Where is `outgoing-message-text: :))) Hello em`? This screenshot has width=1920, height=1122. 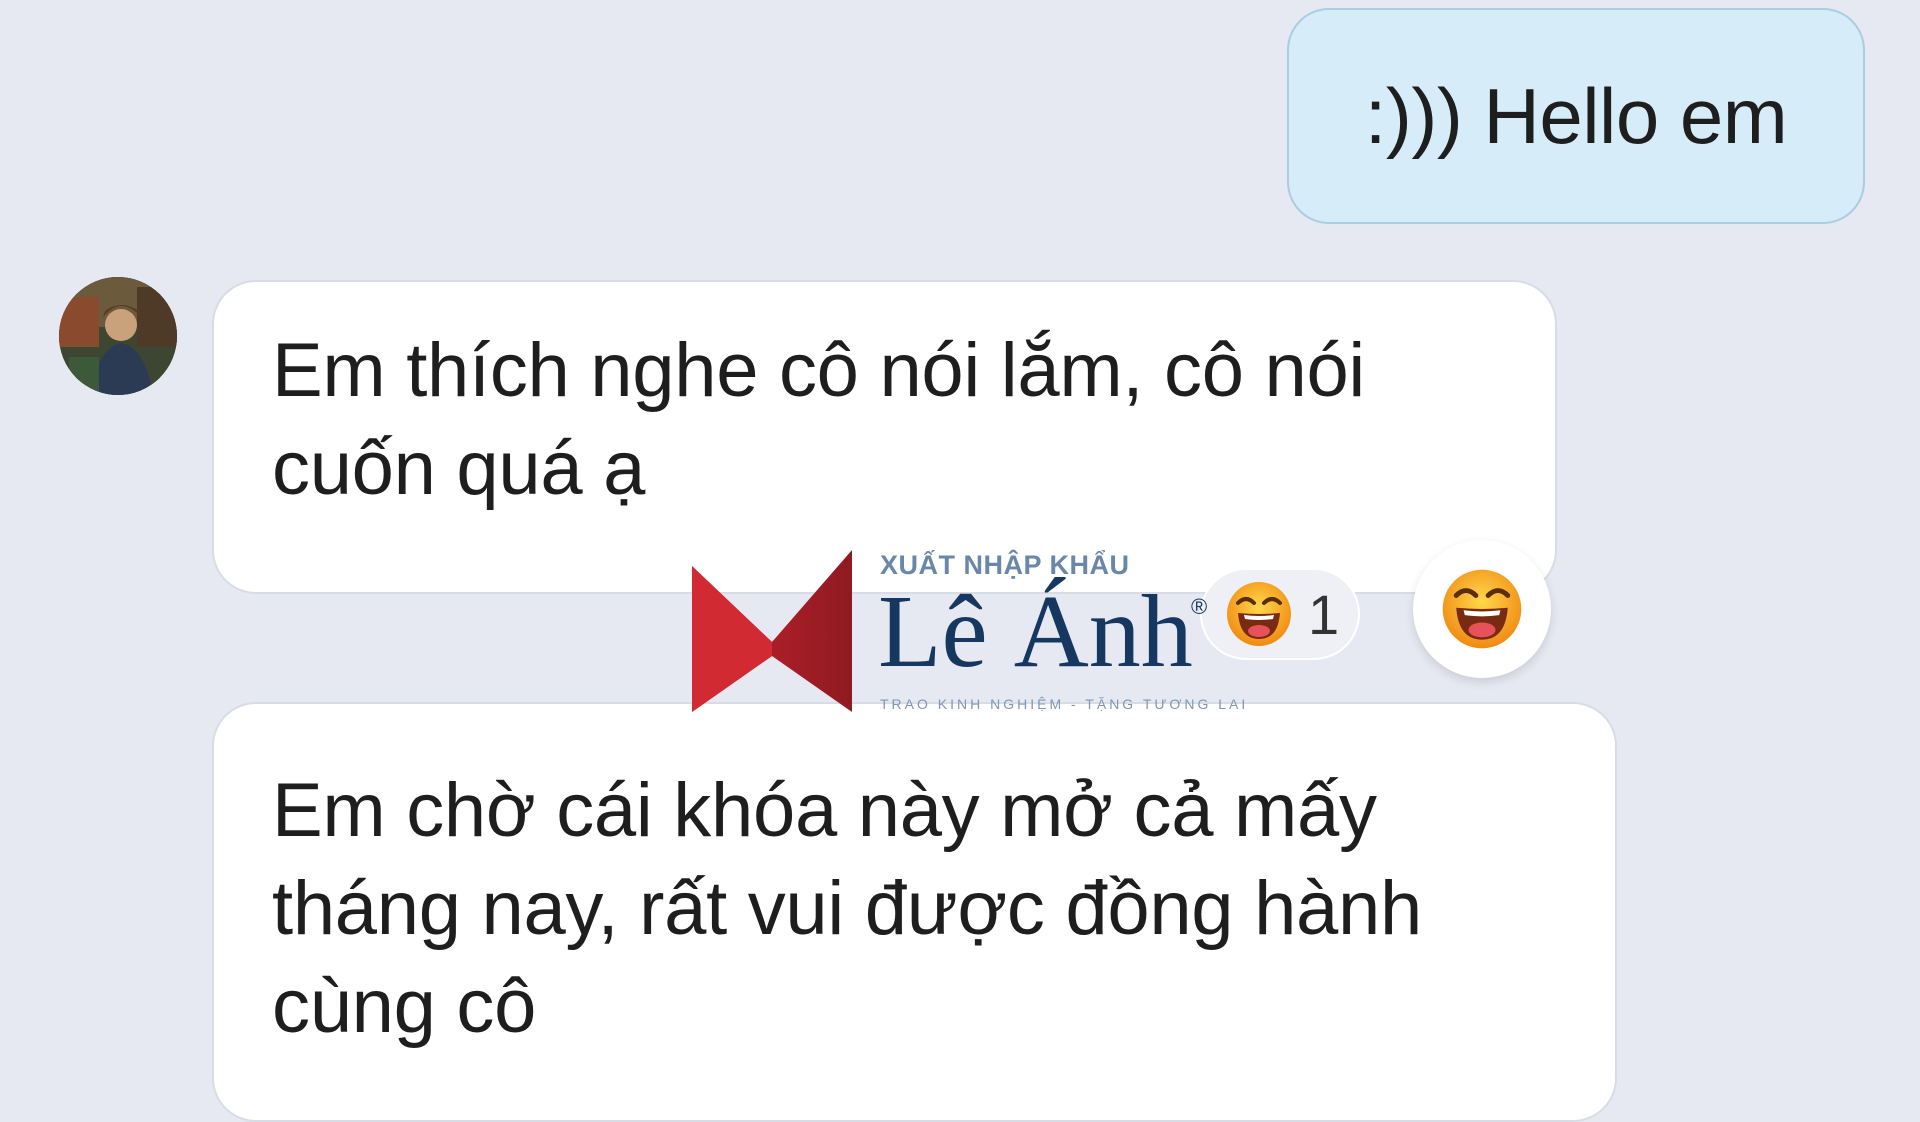 outgoing-message-text: :))) Hello em is located at coordinates (1576, 115).